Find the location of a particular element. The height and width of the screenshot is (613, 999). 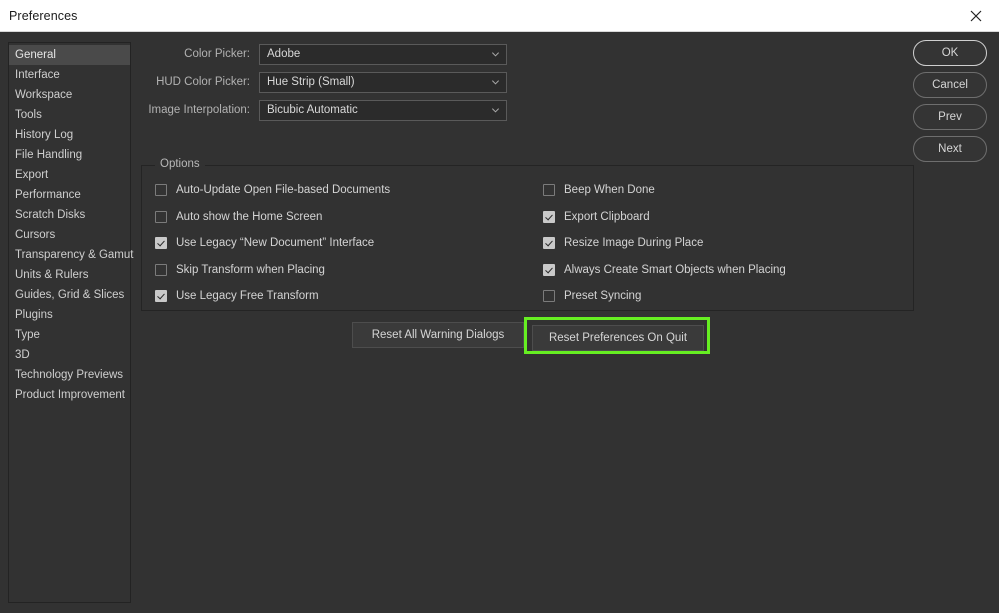

checkbox-skip-transform-when-placing is located at coordinates (161, 269).